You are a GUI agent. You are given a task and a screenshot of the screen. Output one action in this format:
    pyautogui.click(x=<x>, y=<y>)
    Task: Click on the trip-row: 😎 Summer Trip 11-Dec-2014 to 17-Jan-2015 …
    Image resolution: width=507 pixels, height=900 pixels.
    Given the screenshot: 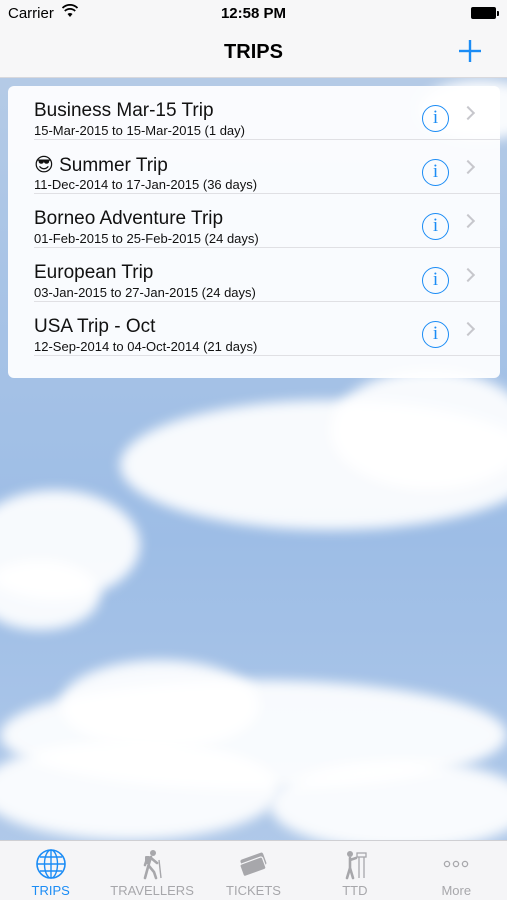 What is the action you would take?
    pyautogui.click(x=254, y=167)
    